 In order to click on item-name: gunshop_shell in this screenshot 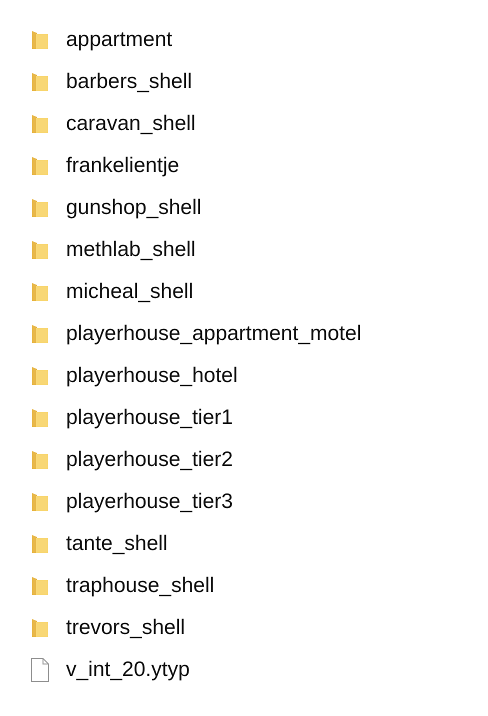, I will do `click(134, 208)`.